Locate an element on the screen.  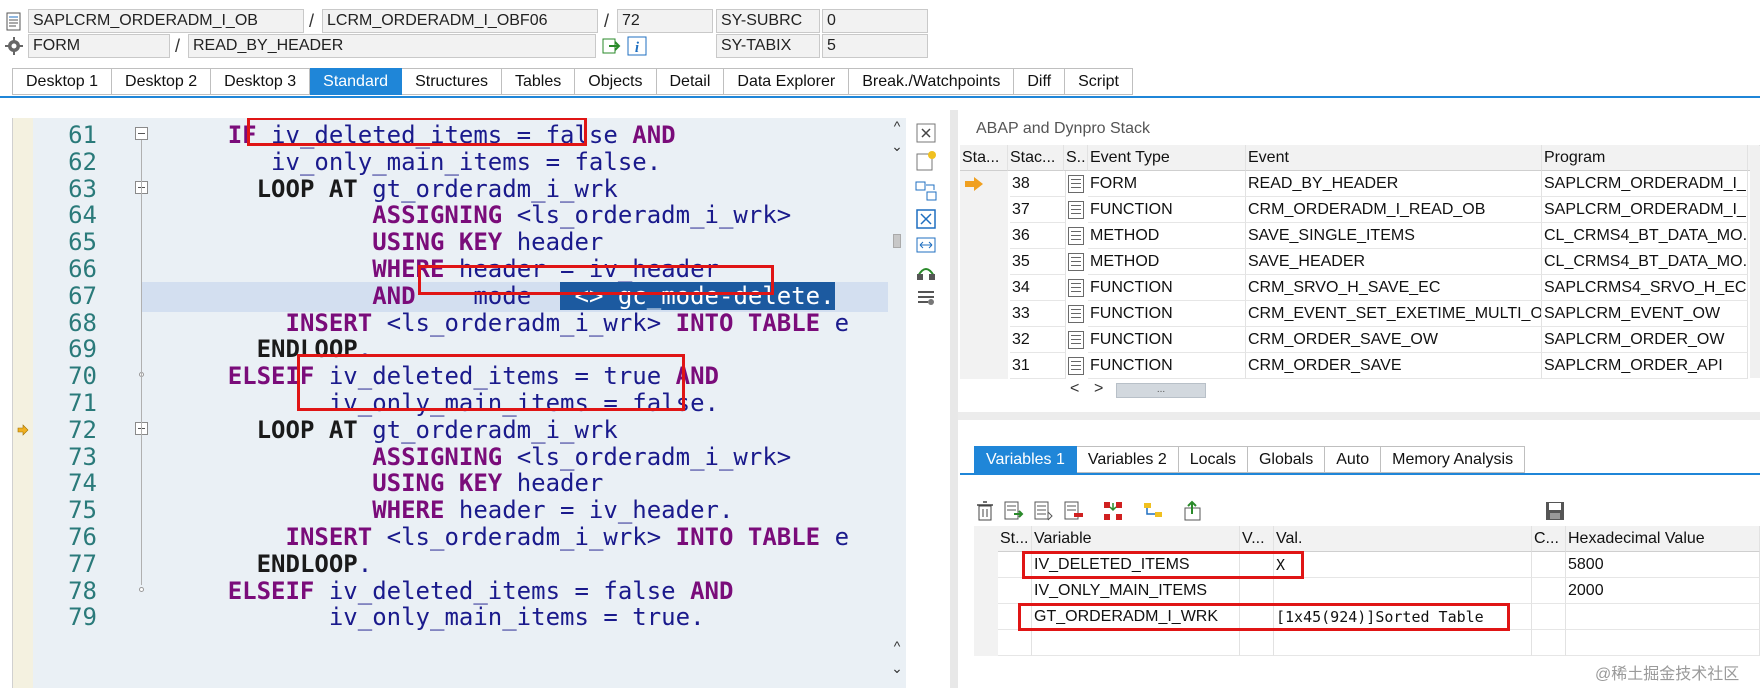
tree-branch-icon is located at coordinates (1153, 511).